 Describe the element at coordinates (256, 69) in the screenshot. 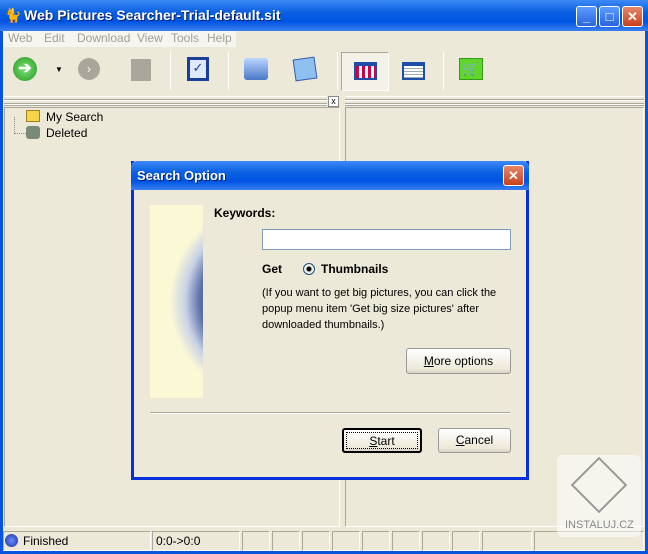

I see `computer-icon` at that location.